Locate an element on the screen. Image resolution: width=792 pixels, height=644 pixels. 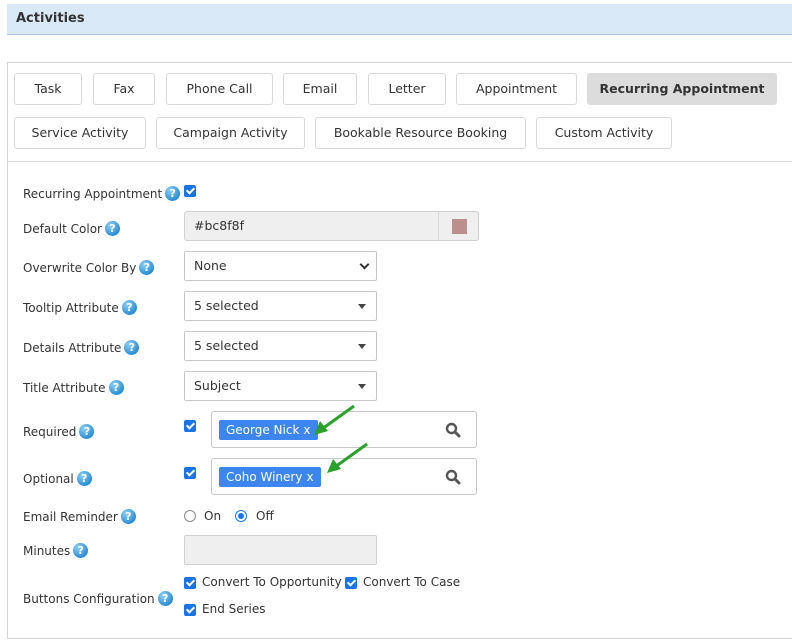
email-reminder-off-radio is located at coordinates (241, 516).